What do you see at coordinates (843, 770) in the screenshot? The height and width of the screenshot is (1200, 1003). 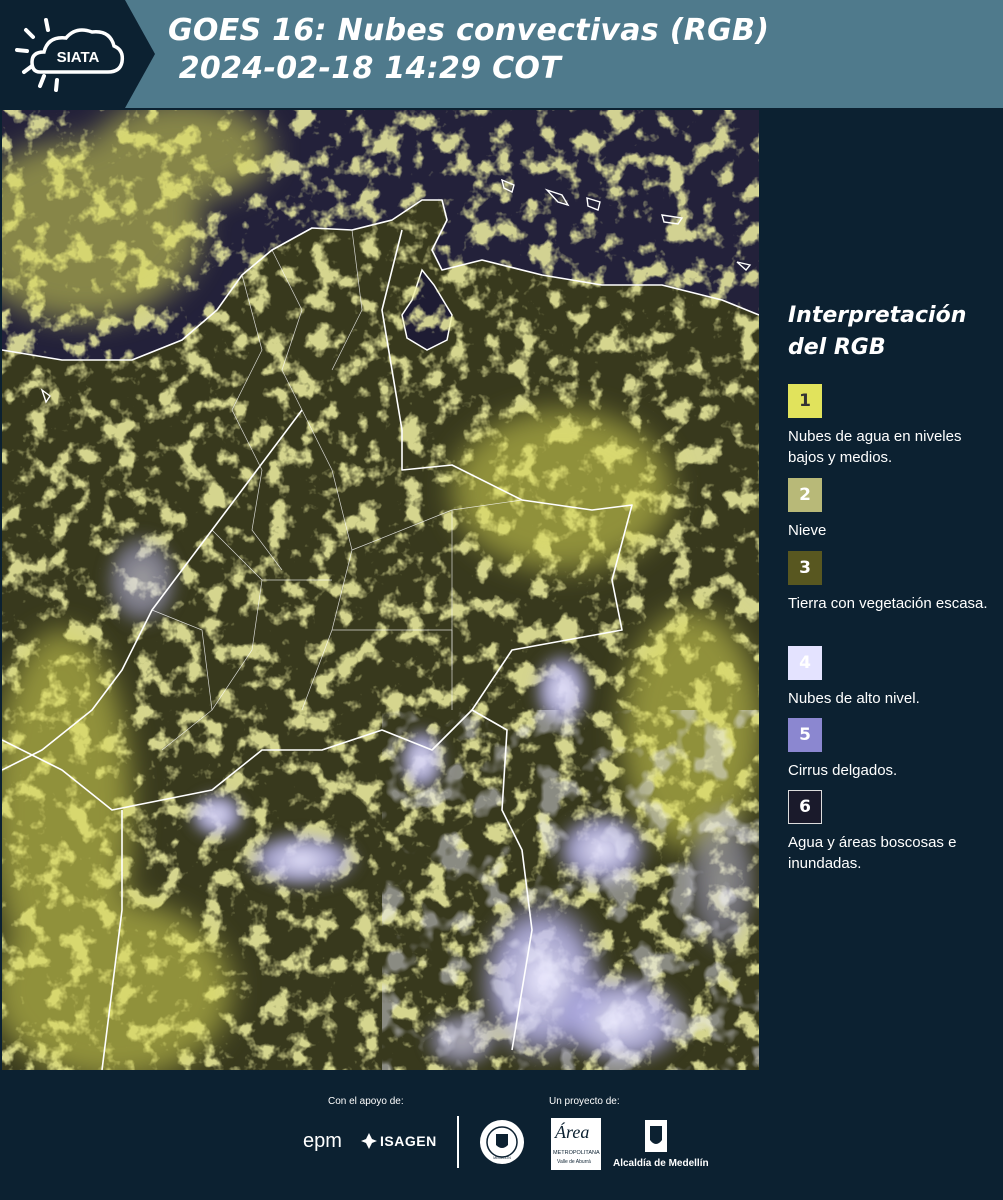 I see `legend-label-5: Cirrus delgados.` at bounding box center [843, 770].